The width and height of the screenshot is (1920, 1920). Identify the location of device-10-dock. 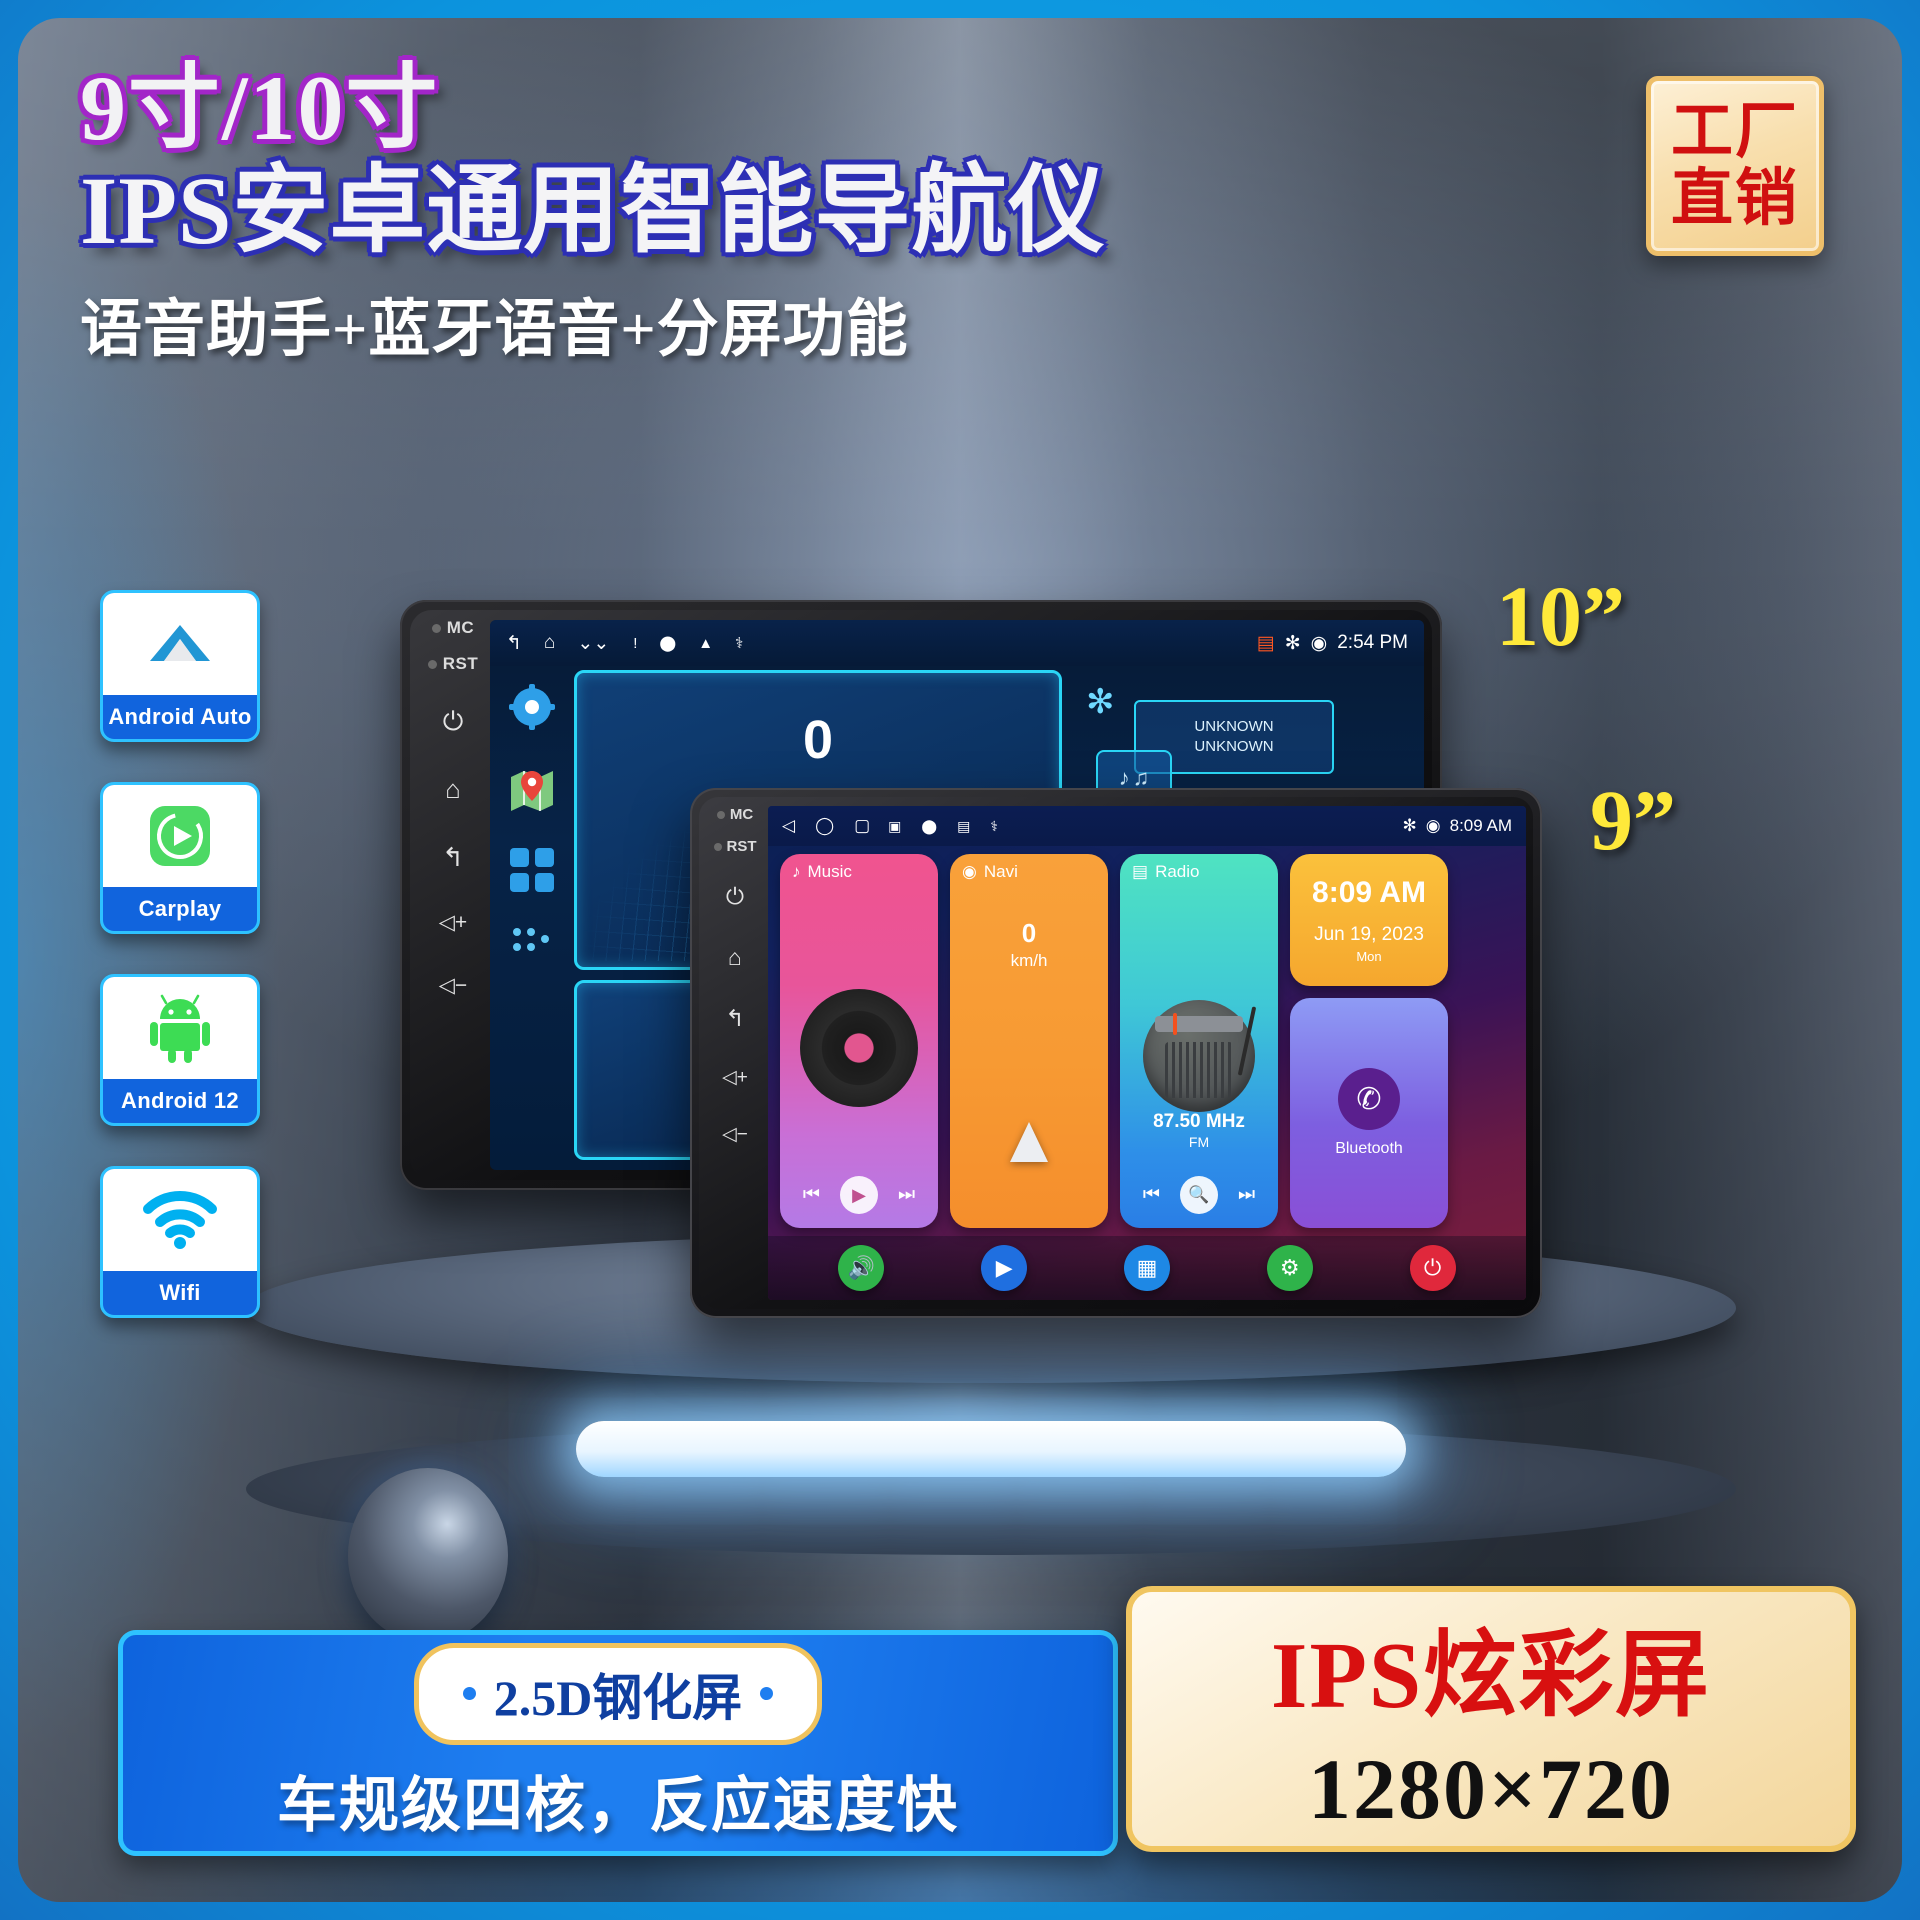
(532, 918).